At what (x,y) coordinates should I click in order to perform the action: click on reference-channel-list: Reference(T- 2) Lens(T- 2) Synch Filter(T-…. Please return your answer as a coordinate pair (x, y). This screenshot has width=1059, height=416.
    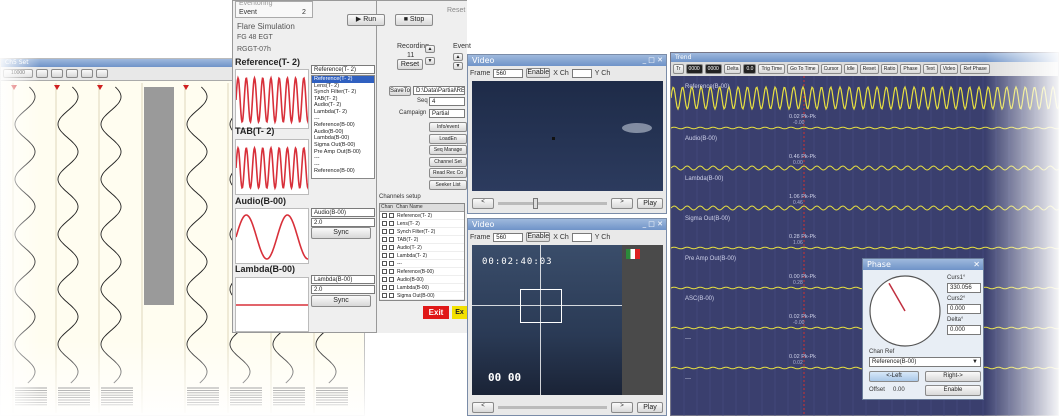
    Looking at the image, I should click on (343, 127).